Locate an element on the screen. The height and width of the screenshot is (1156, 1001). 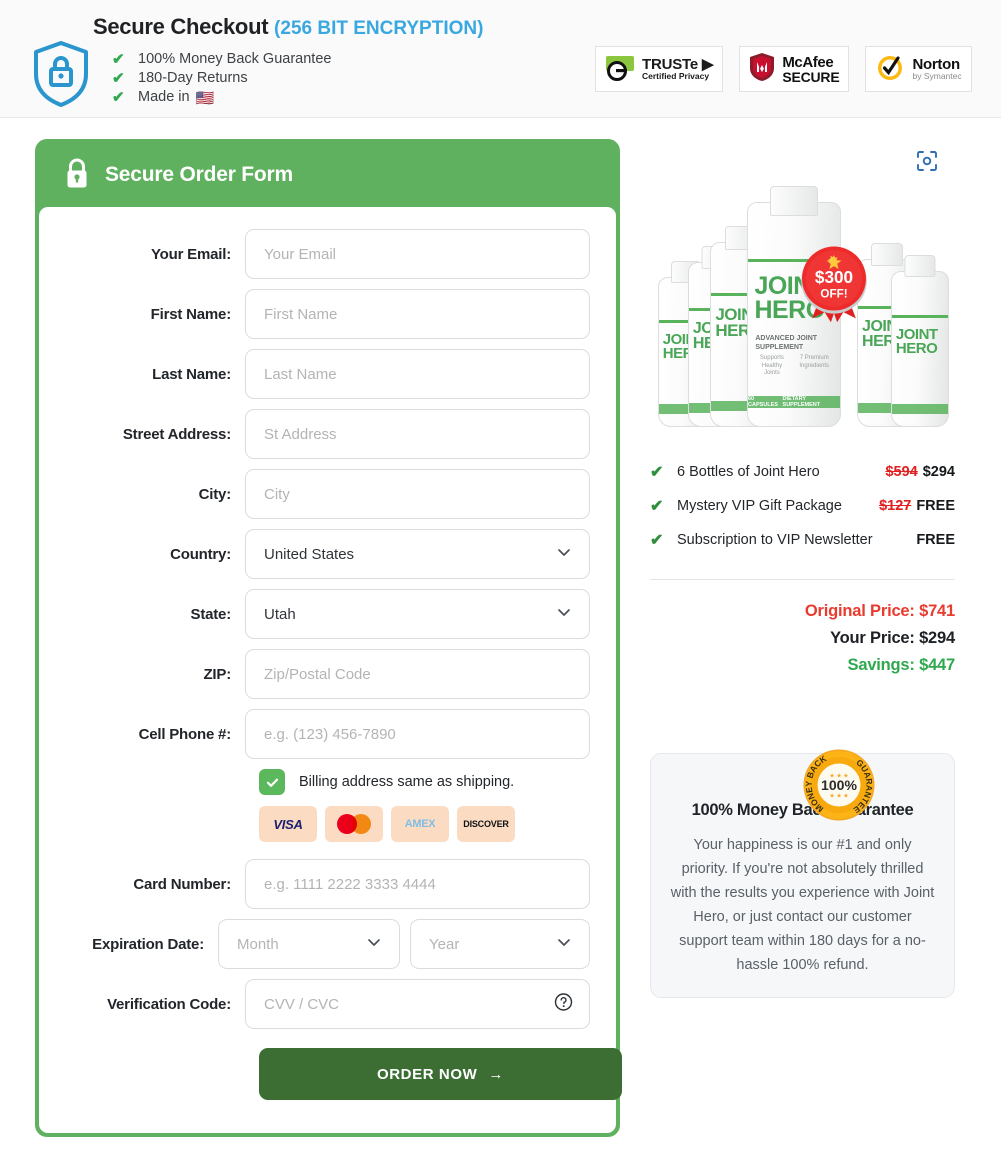
country-select: United States is located at coordinates (417, 554).